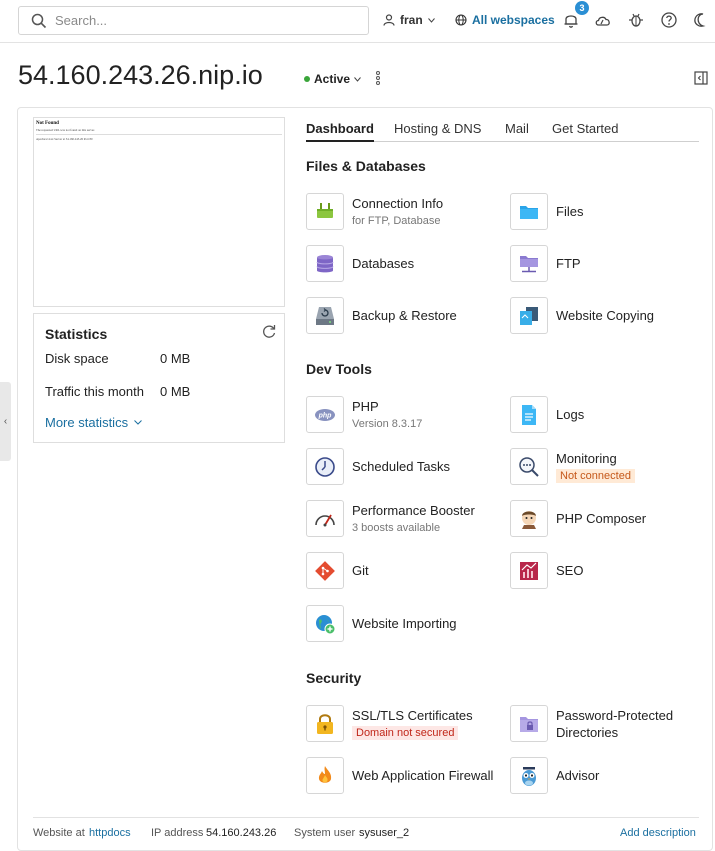 This screenshot has width=715, height=851. I want to click on tile-name: Logs, so click(570, 414).